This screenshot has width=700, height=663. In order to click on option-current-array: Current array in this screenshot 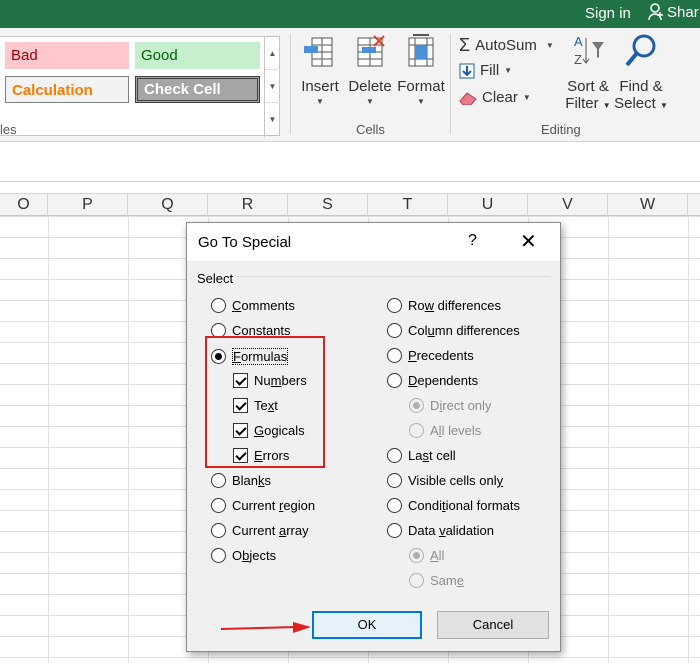, I will do `click(260, 530)`.